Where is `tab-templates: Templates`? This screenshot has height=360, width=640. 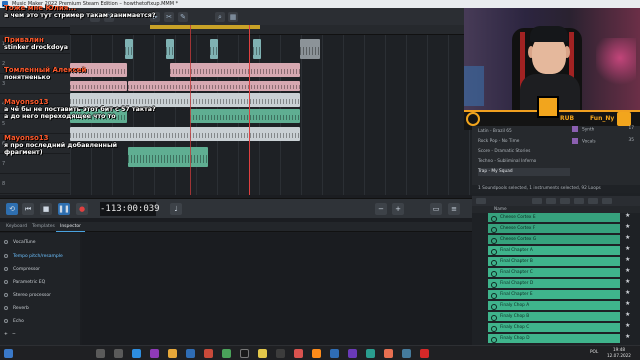 tab-templates: Templates is located at coordinates (43, 227).